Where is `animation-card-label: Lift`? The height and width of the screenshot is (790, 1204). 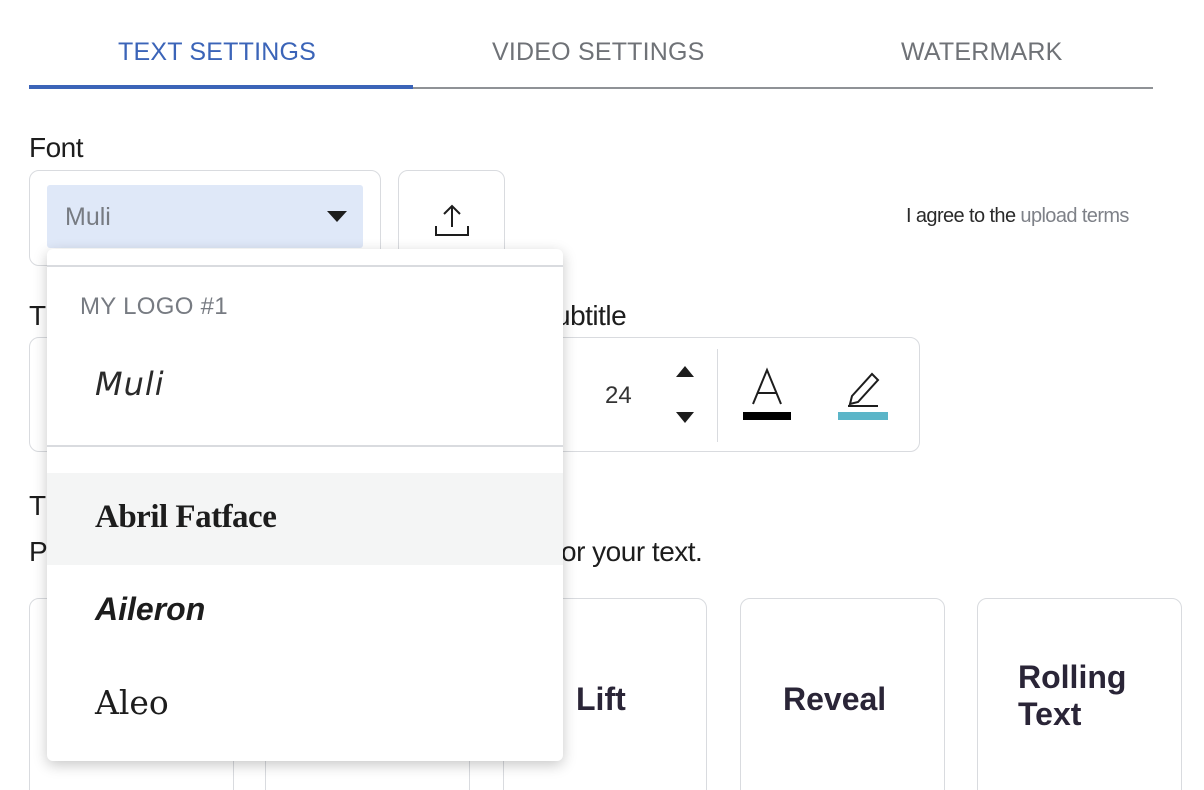 animation-card-label: Lift is located at coordinates (601, 699).